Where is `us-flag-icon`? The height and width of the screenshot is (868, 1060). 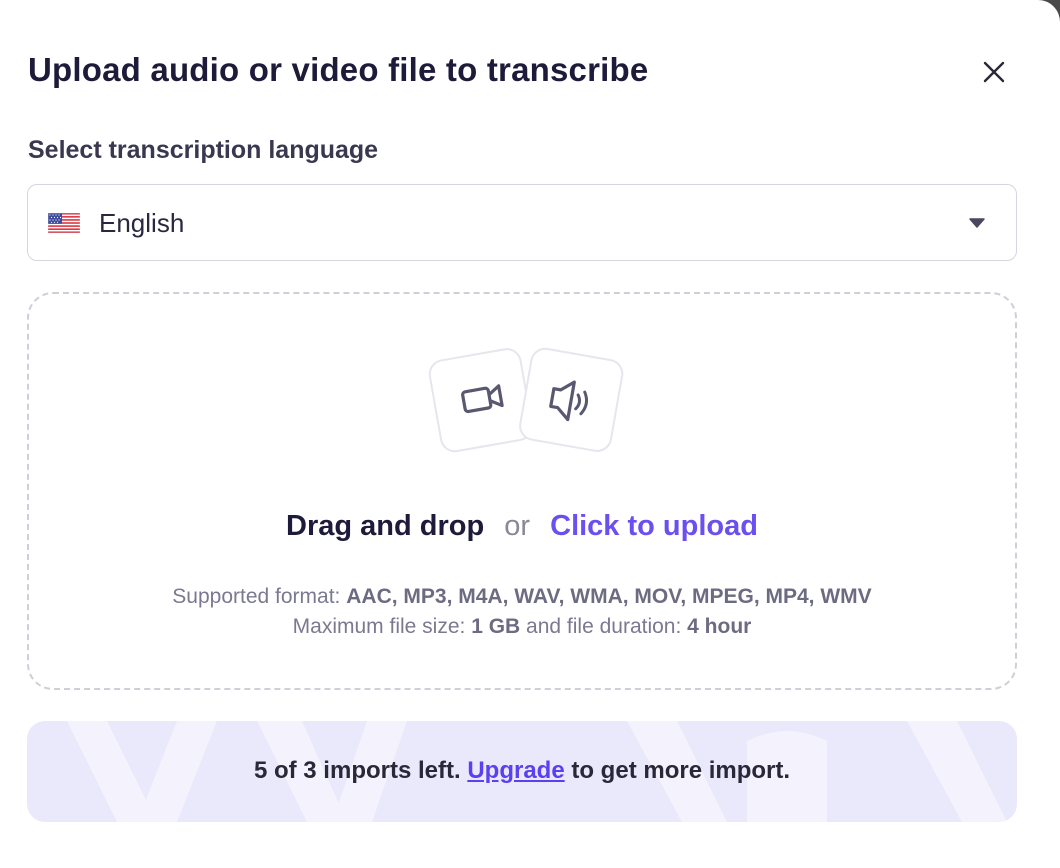
us-flag-icon is located at coordinates (64, 223).